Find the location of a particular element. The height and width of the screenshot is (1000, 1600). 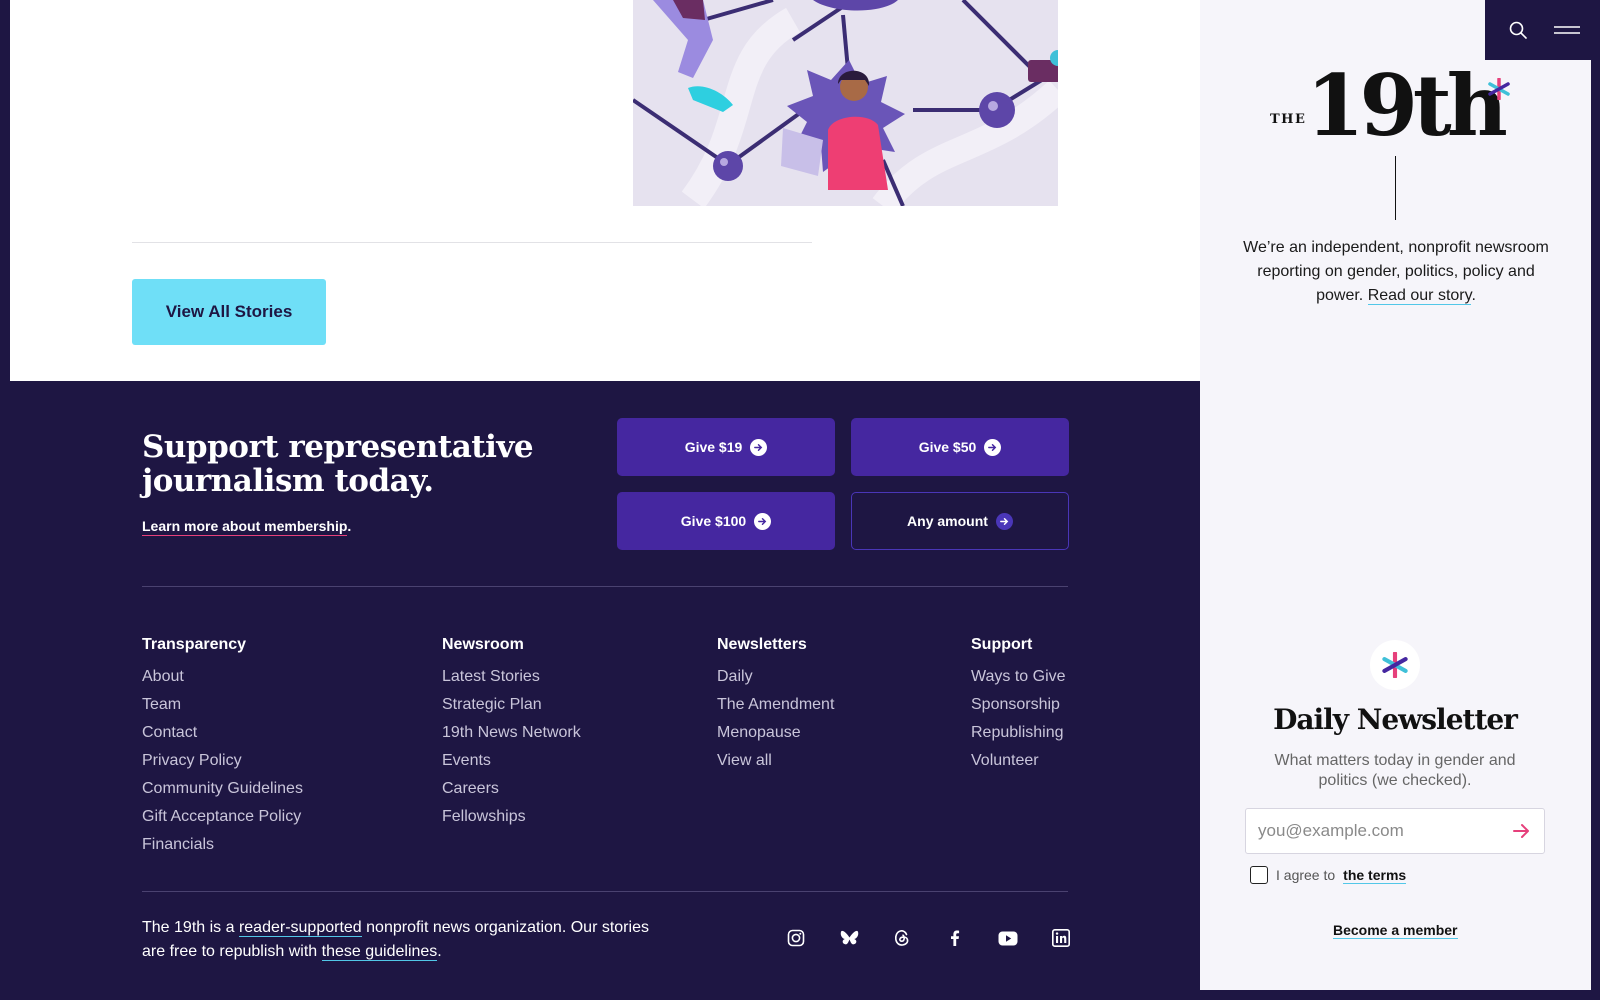

logo-name: 19th is located at coordinates (1407, 105).